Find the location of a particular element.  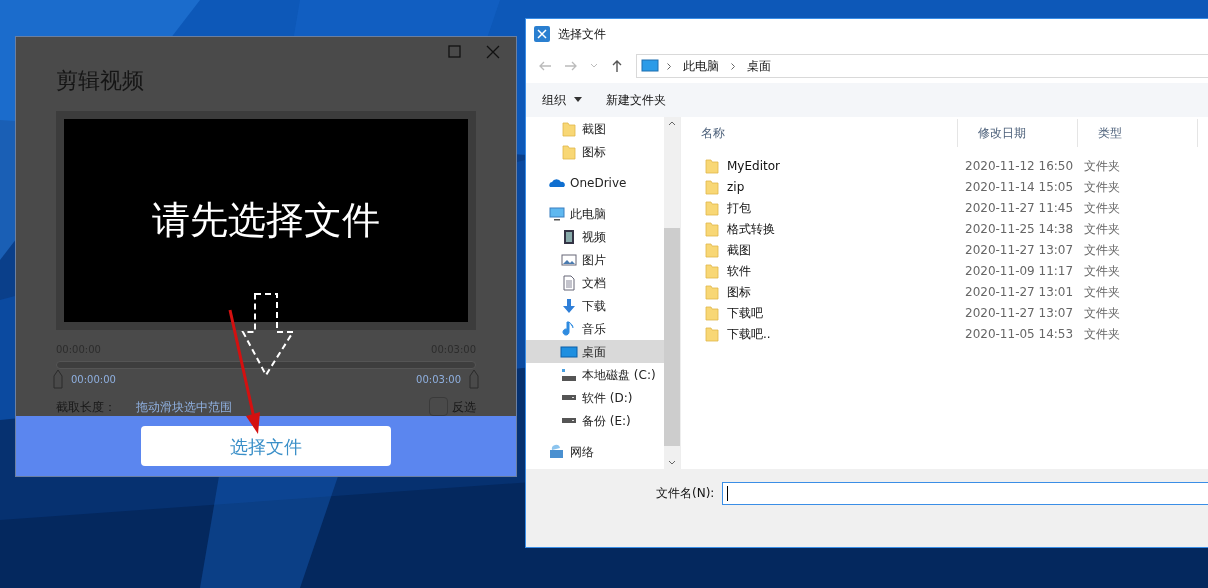

end-handle-time: 00:03:00 is located at coordinates (438, 379).